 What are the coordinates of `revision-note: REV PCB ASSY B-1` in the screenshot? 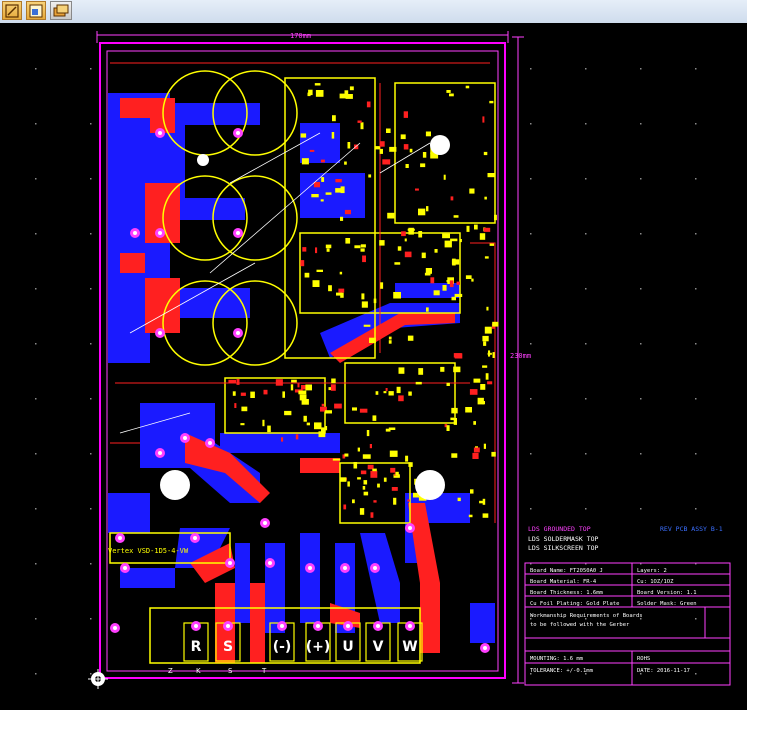 It's located at (691, 529).